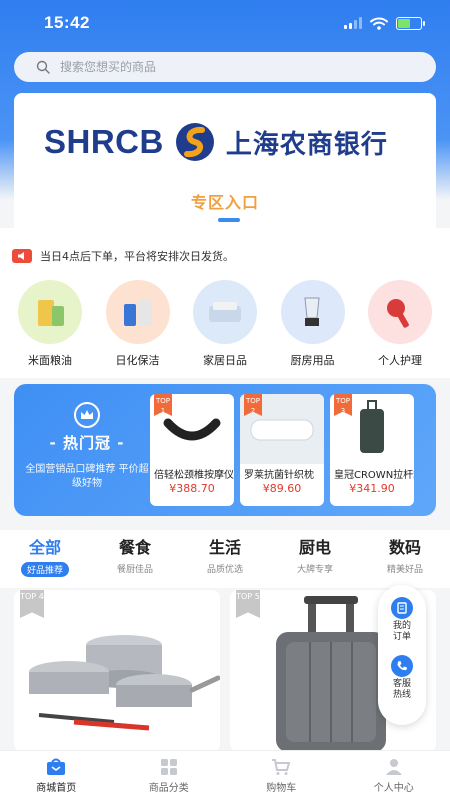  I want to click on product-card-cookware: TOP 4, so click(117, 671).